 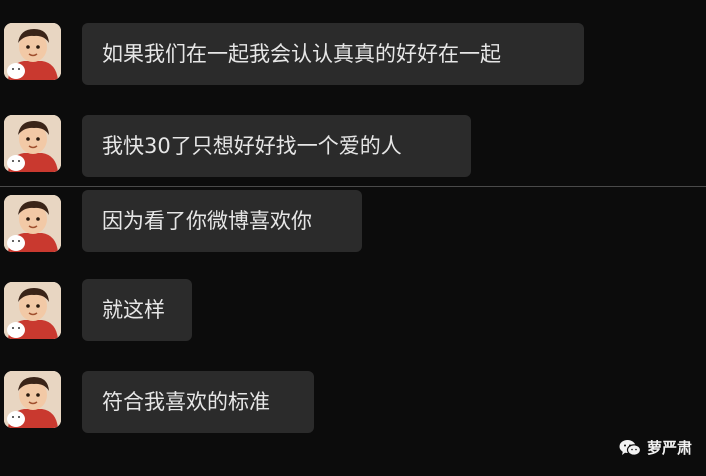 I want to click on message-row: 如果我们在一起我会认认真真的好好在一起, so click(x=353, y=52).